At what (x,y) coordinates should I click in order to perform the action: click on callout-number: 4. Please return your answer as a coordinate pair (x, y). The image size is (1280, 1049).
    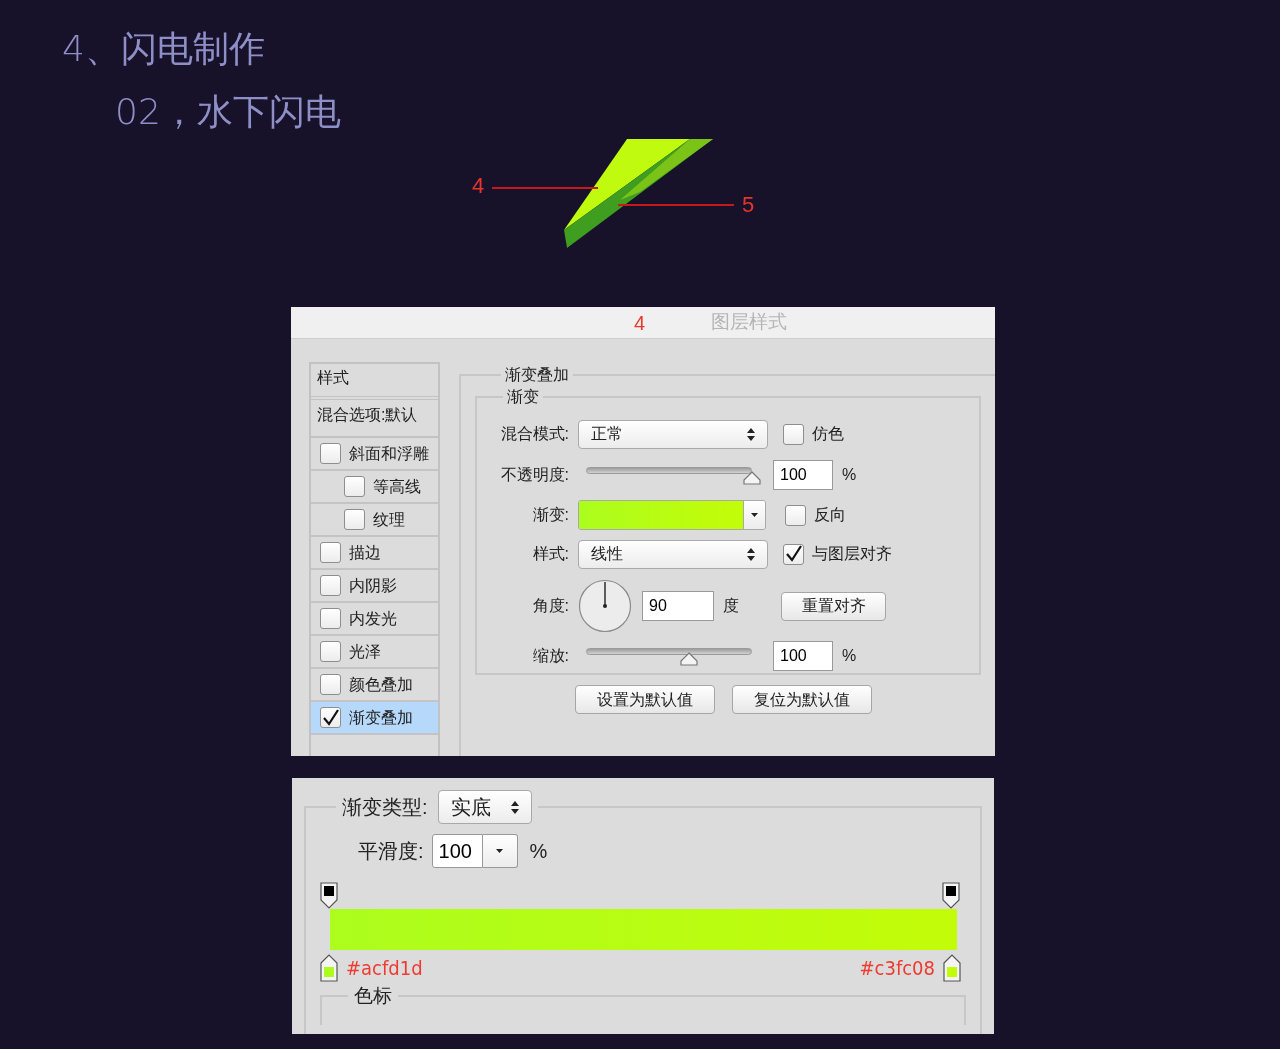
    Looking at the image, I should click on (478, 186).